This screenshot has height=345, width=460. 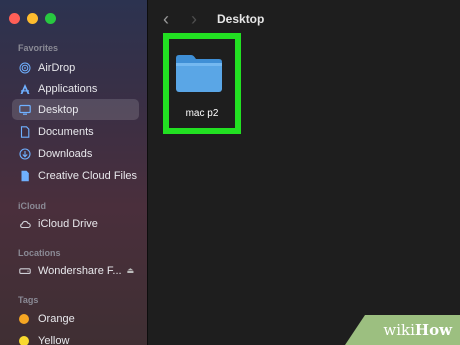 I want to click on cloud-icon, so click(x=25, y=224).